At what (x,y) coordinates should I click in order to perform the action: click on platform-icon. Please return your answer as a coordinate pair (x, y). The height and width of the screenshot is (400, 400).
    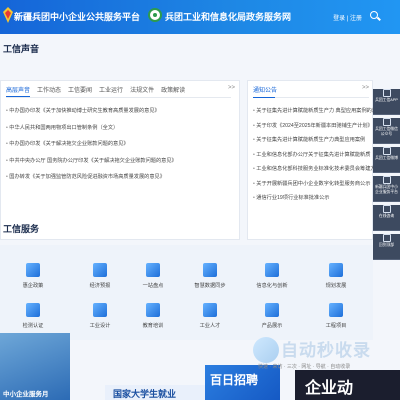
    Looking at the image, I should click on (386, 180).